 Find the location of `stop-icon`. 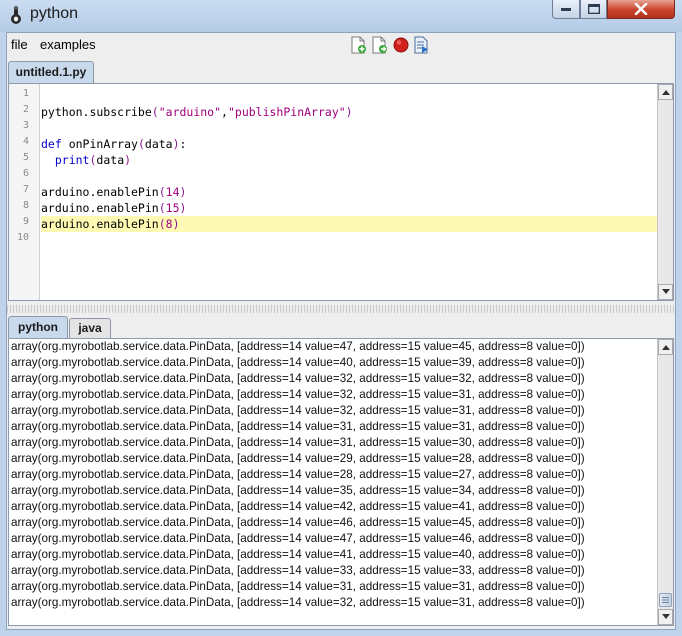

stop-icon is located at coordinates (401, 45).